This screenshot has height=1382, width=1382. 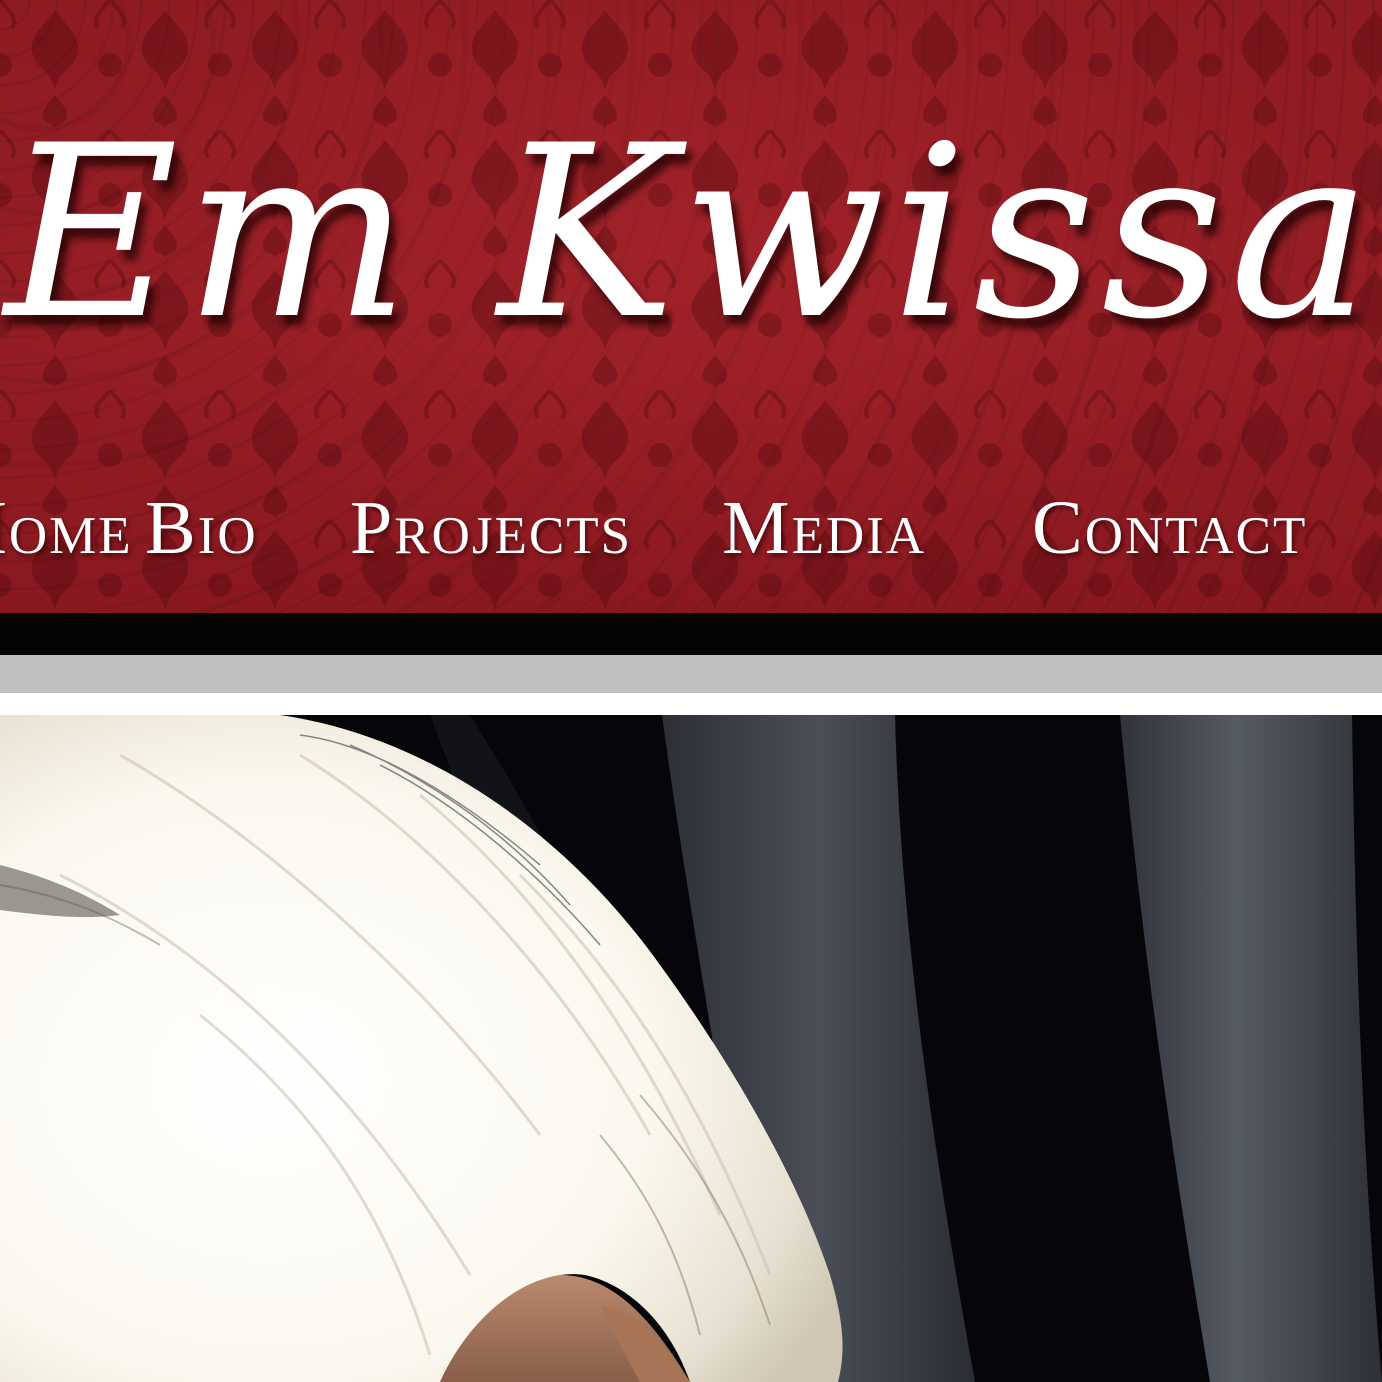 What do you see at coordinates (691, 674) in the screenshot?
I see `header-divider-grey` at bounding box center [691, 674].